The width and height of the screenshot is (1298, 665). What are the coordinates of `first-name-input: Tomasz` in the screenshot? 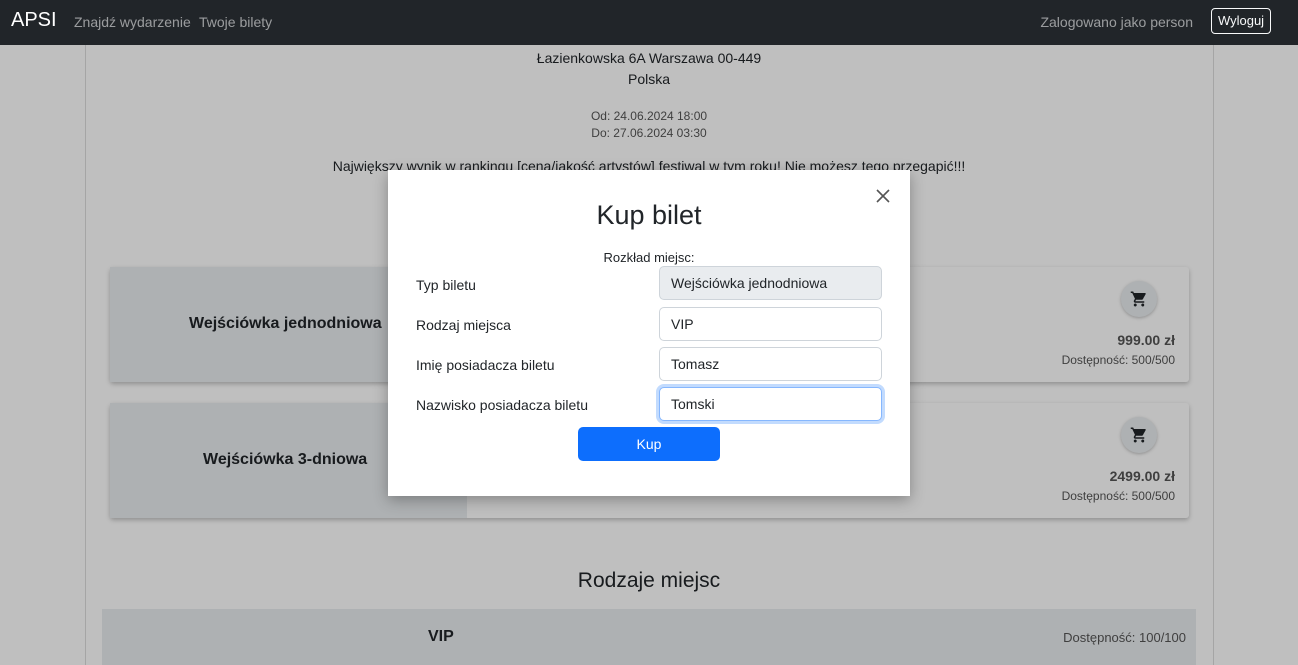 It's located at (770, 364).